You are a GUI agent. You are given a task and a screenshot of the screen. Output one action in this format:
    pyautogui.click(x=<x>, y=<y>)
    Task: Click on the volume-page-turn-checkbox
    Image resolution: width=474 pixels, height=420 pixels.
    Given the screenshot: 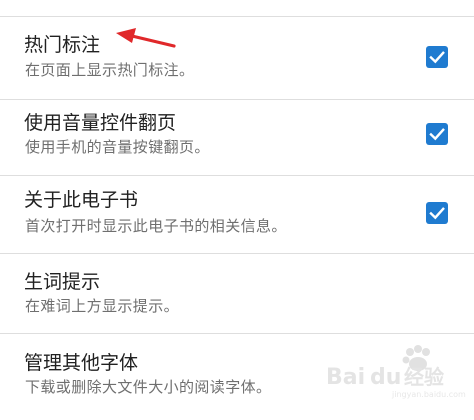 What is the action you would take?
    pyautogui.click(x=437, y=134)
    